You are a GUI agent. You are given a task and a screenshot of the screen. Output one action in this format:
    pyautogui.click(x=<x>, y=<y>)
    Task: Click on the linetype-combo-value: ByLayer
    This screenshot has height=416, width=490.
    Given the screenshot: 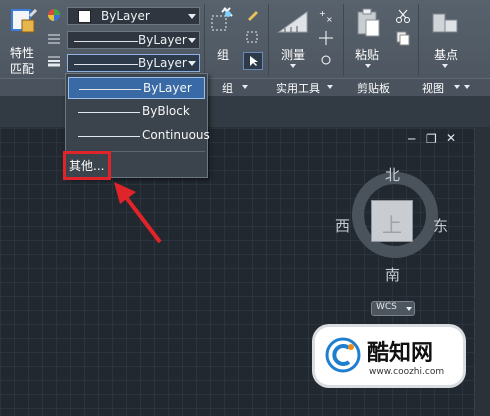 What is the action you would take?
    pyautogui.click(x=162, y=40)
    